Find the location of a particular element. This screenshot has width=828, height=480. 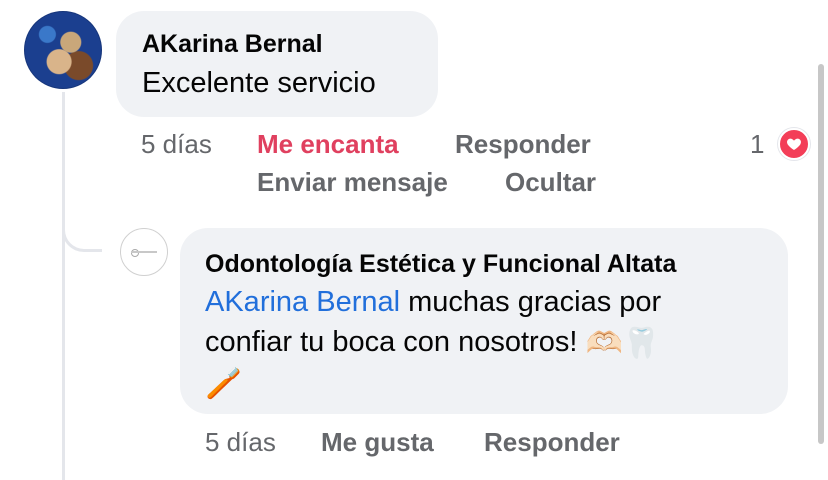

tooth-emoji: 🦷 is located at coordinates (641, 343).